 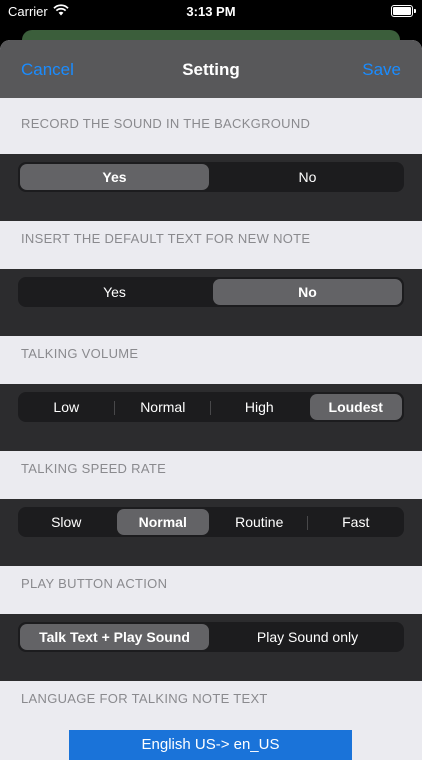 I want to click on section-body: Talk Text + Play Sound Play Sound only, so click(x=211, y=647).